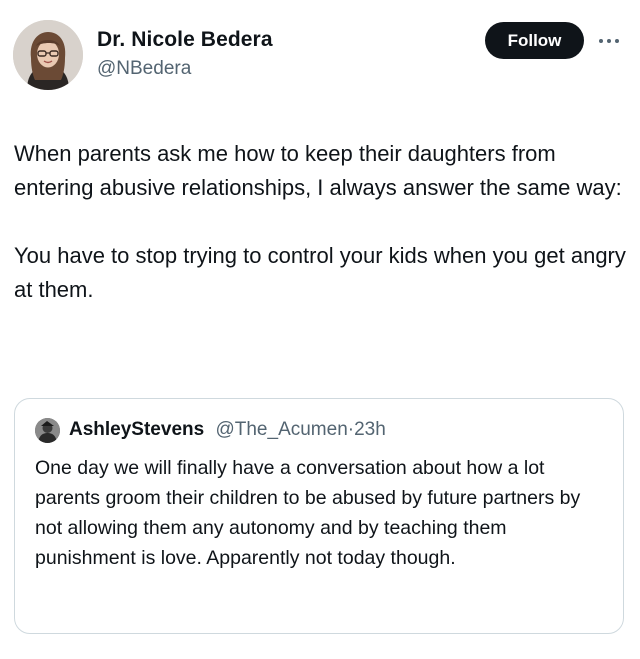  I want to click on author-name: Dr. Nicole Bedera, so click(185, 40).